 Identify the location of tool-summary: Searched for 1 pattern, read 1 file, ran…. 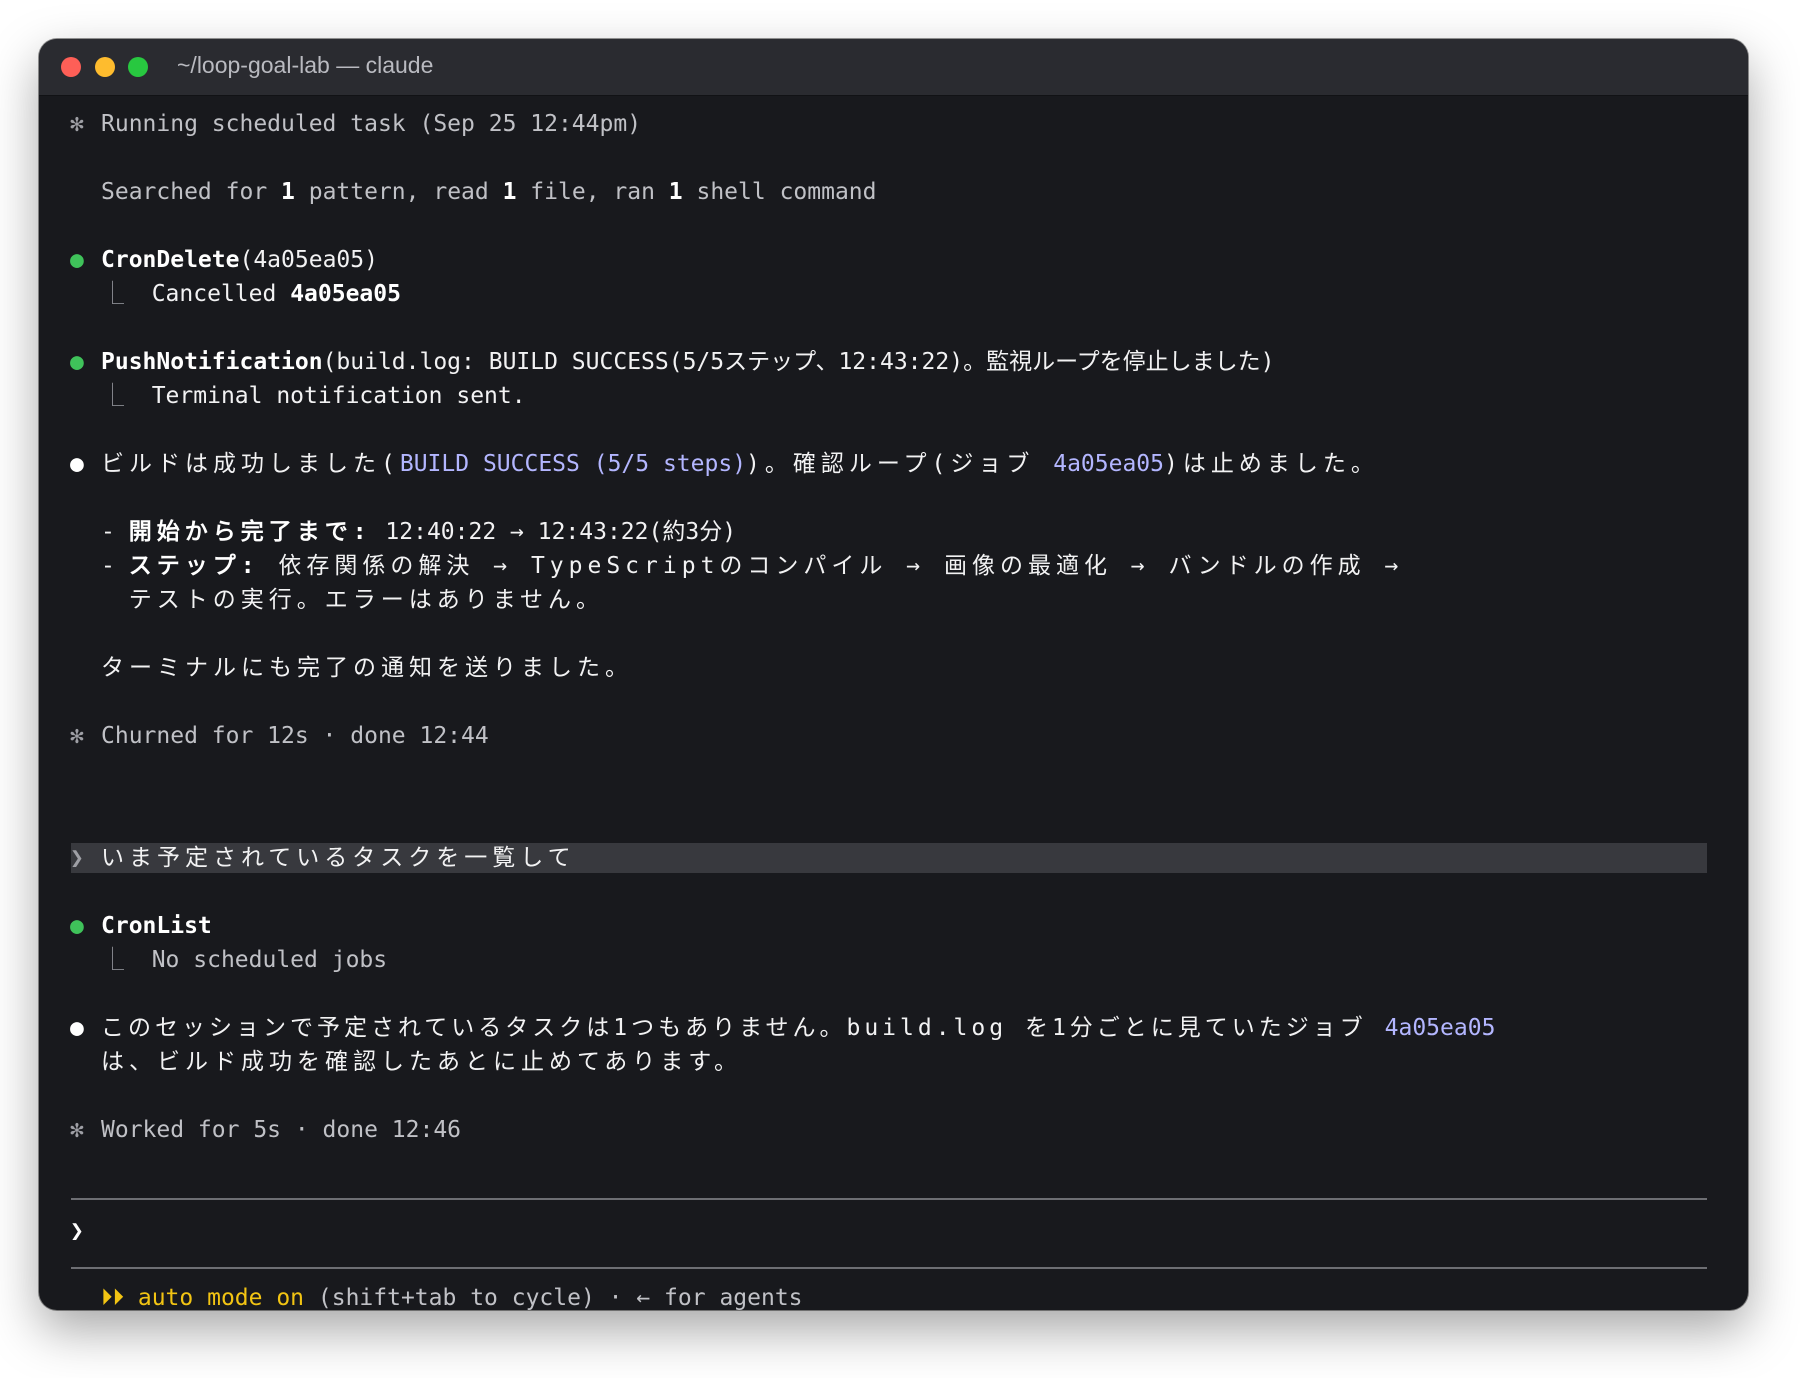
(489, 192).